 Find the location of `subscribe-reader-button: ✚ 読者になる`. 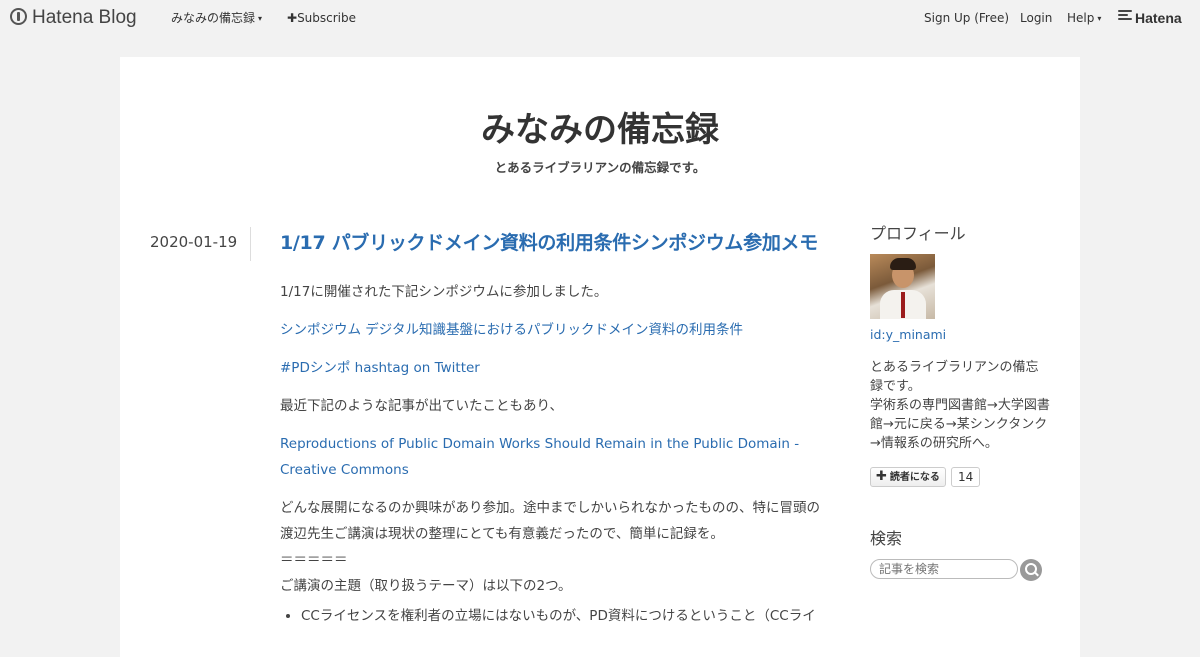

subscribe-reader-button: ✚ 読者になる is located at coordinates (908, 477).